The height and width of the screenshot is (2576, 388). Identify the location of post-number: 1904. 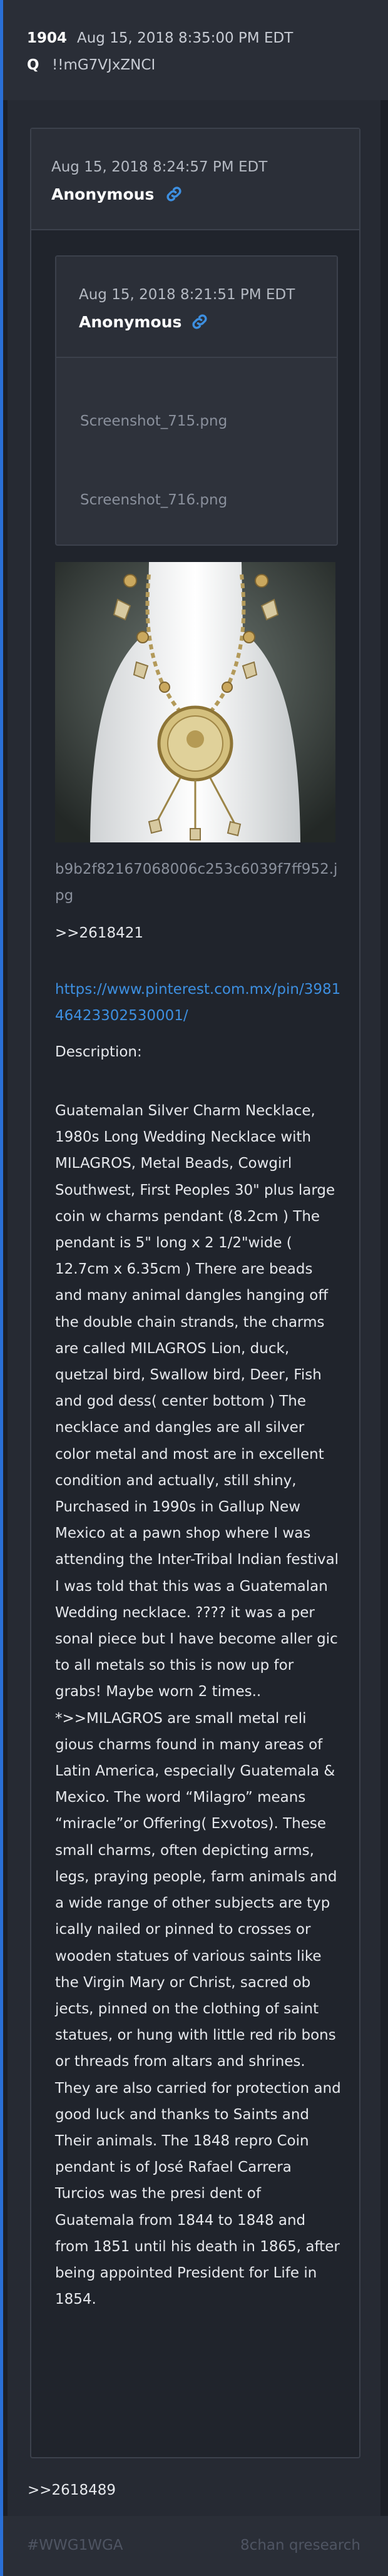
(48, 38).